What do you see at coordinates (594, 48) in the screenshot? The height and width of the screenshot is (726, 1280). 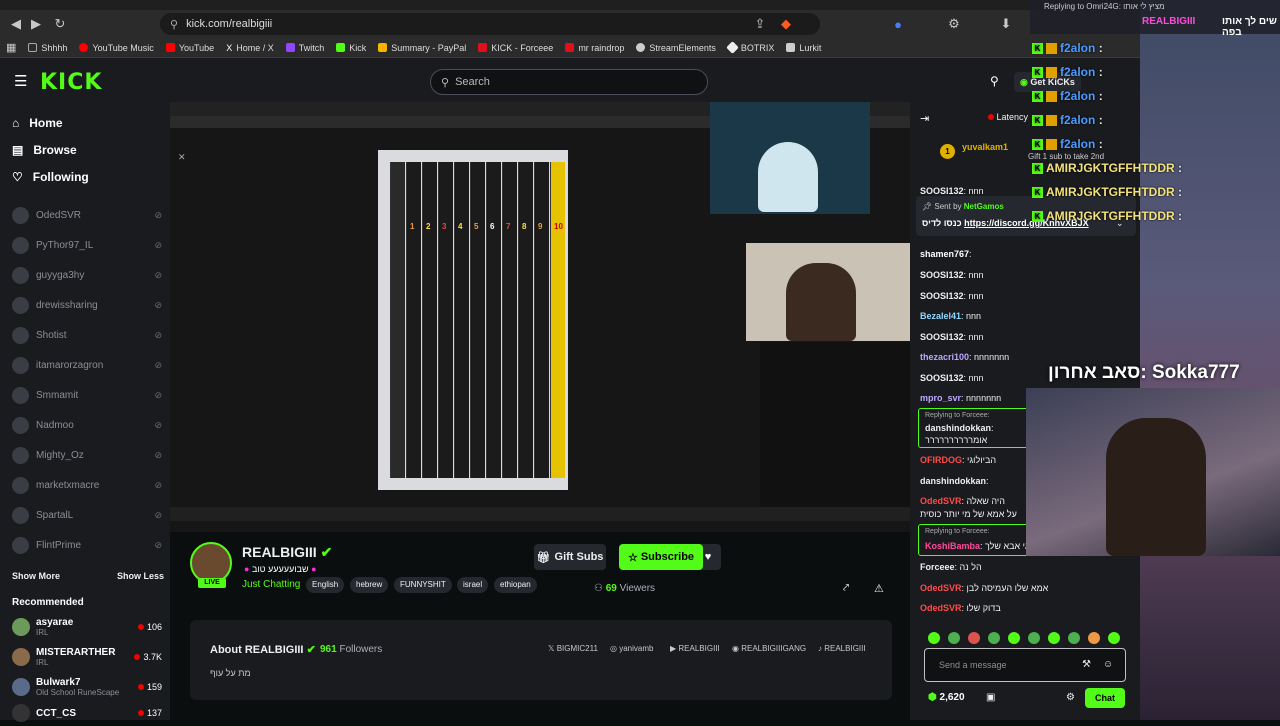 I see `bookmark-raindrop: mr raindrop` at bounding box center [594, 48].